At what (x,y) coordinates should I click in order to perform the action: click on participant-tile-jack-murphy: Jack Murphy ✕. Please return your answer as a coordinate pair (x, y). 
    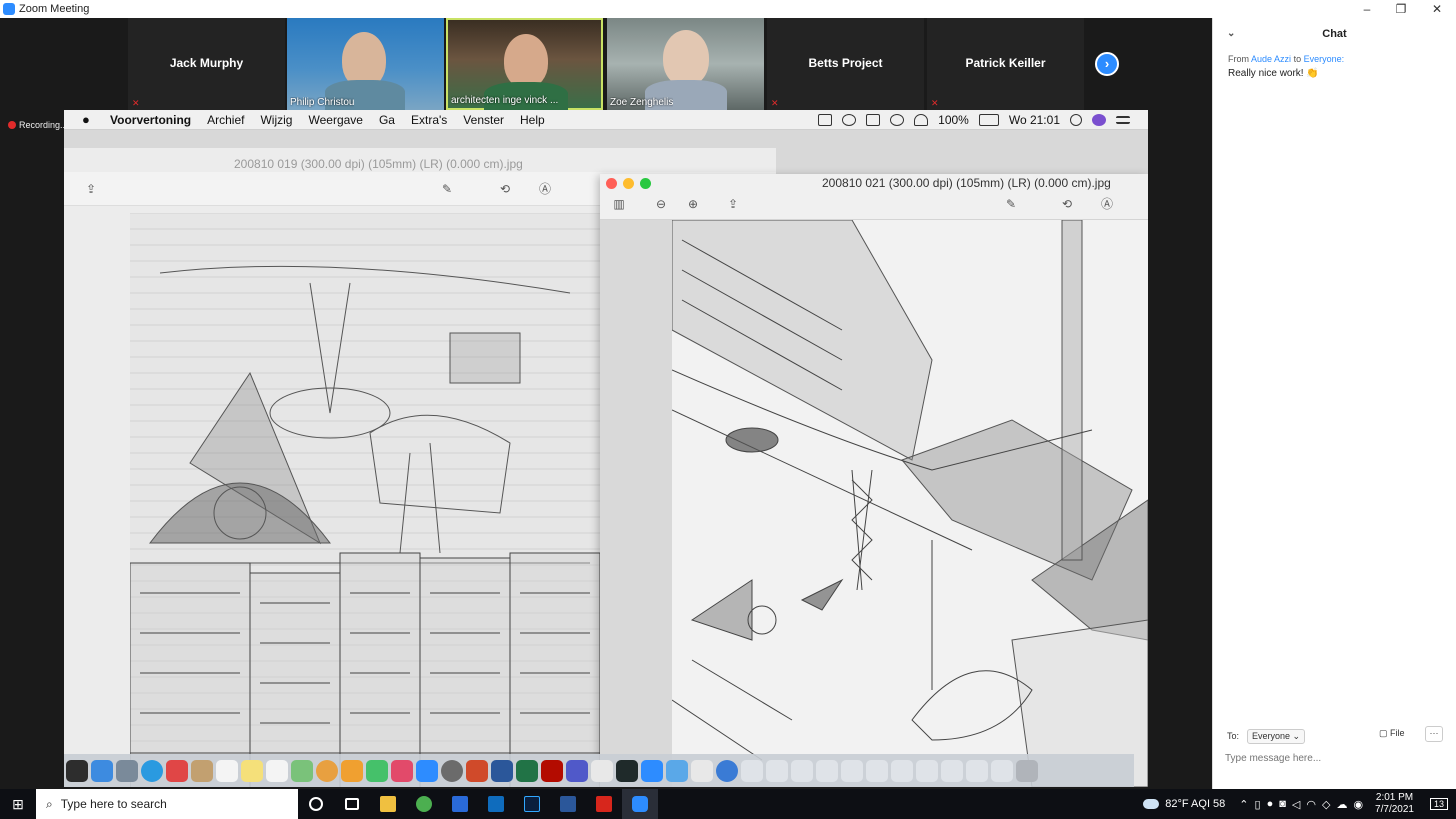
    Looking at the image, I should click on (206, 64).